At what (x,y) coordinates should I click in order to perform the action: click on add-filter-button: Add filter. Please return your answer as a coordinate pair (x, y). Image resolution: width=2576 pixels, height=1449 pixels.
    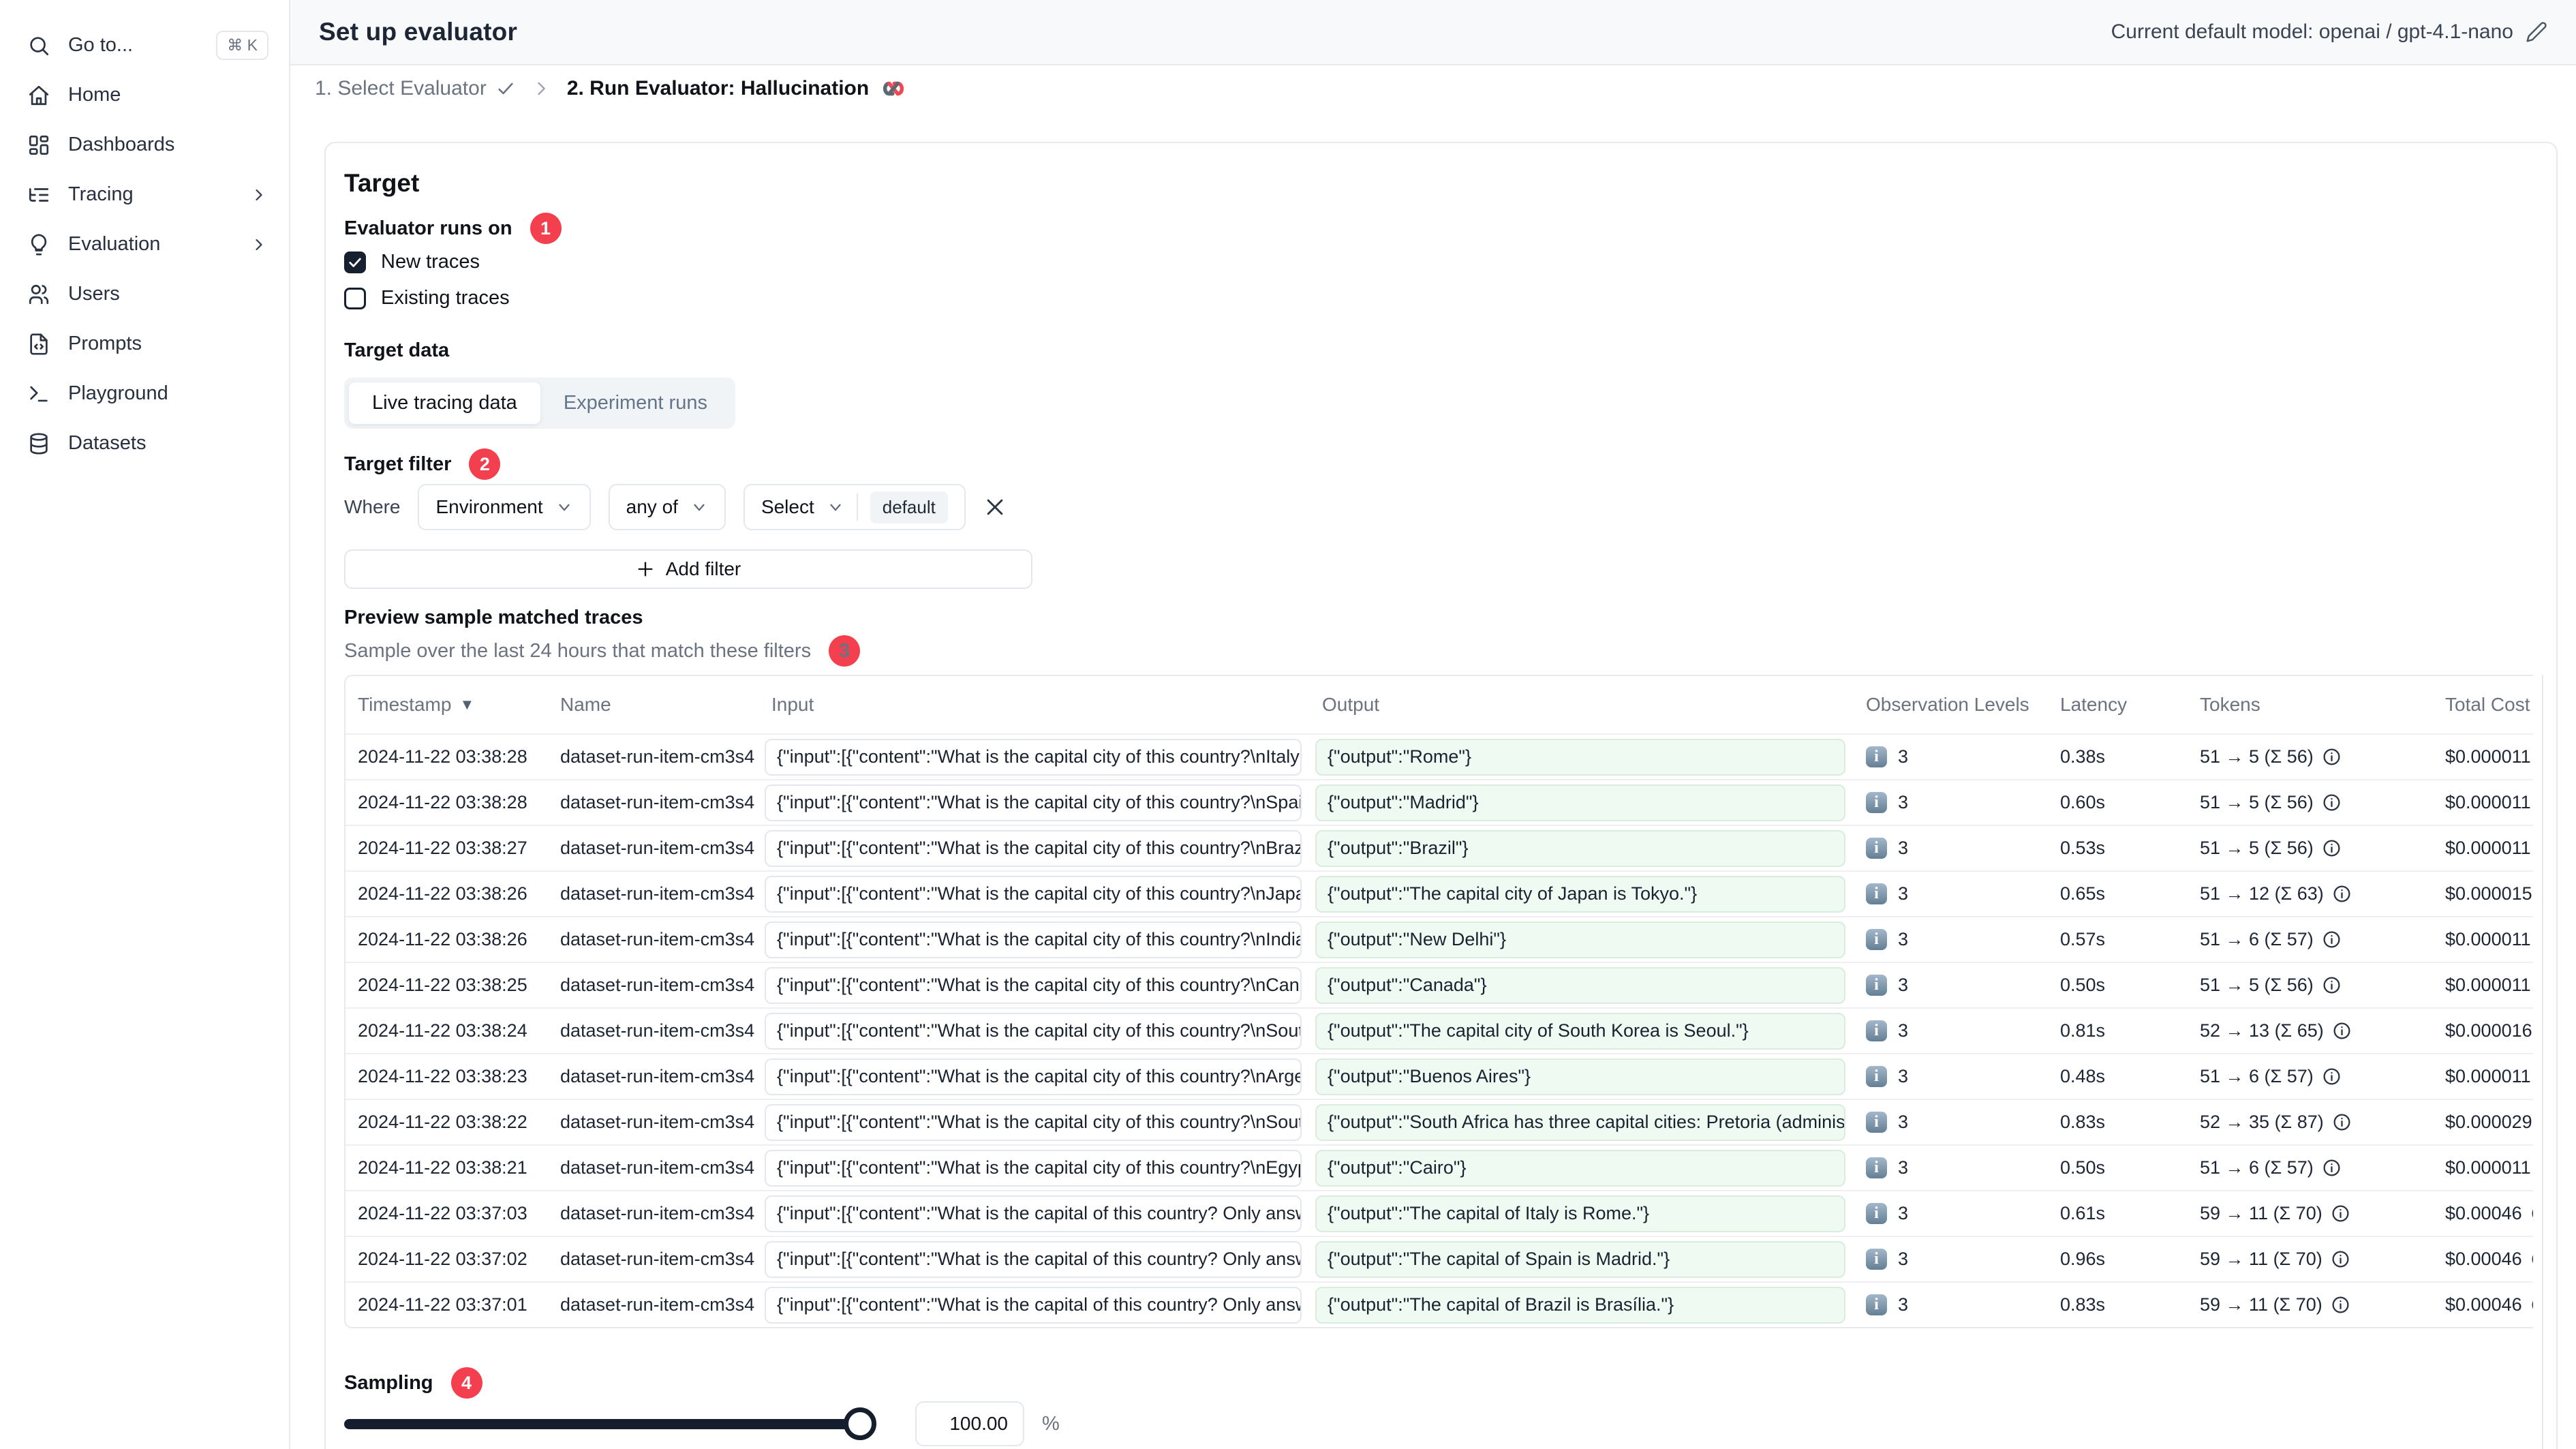
    Looking at the image, I should click on (688, 569).